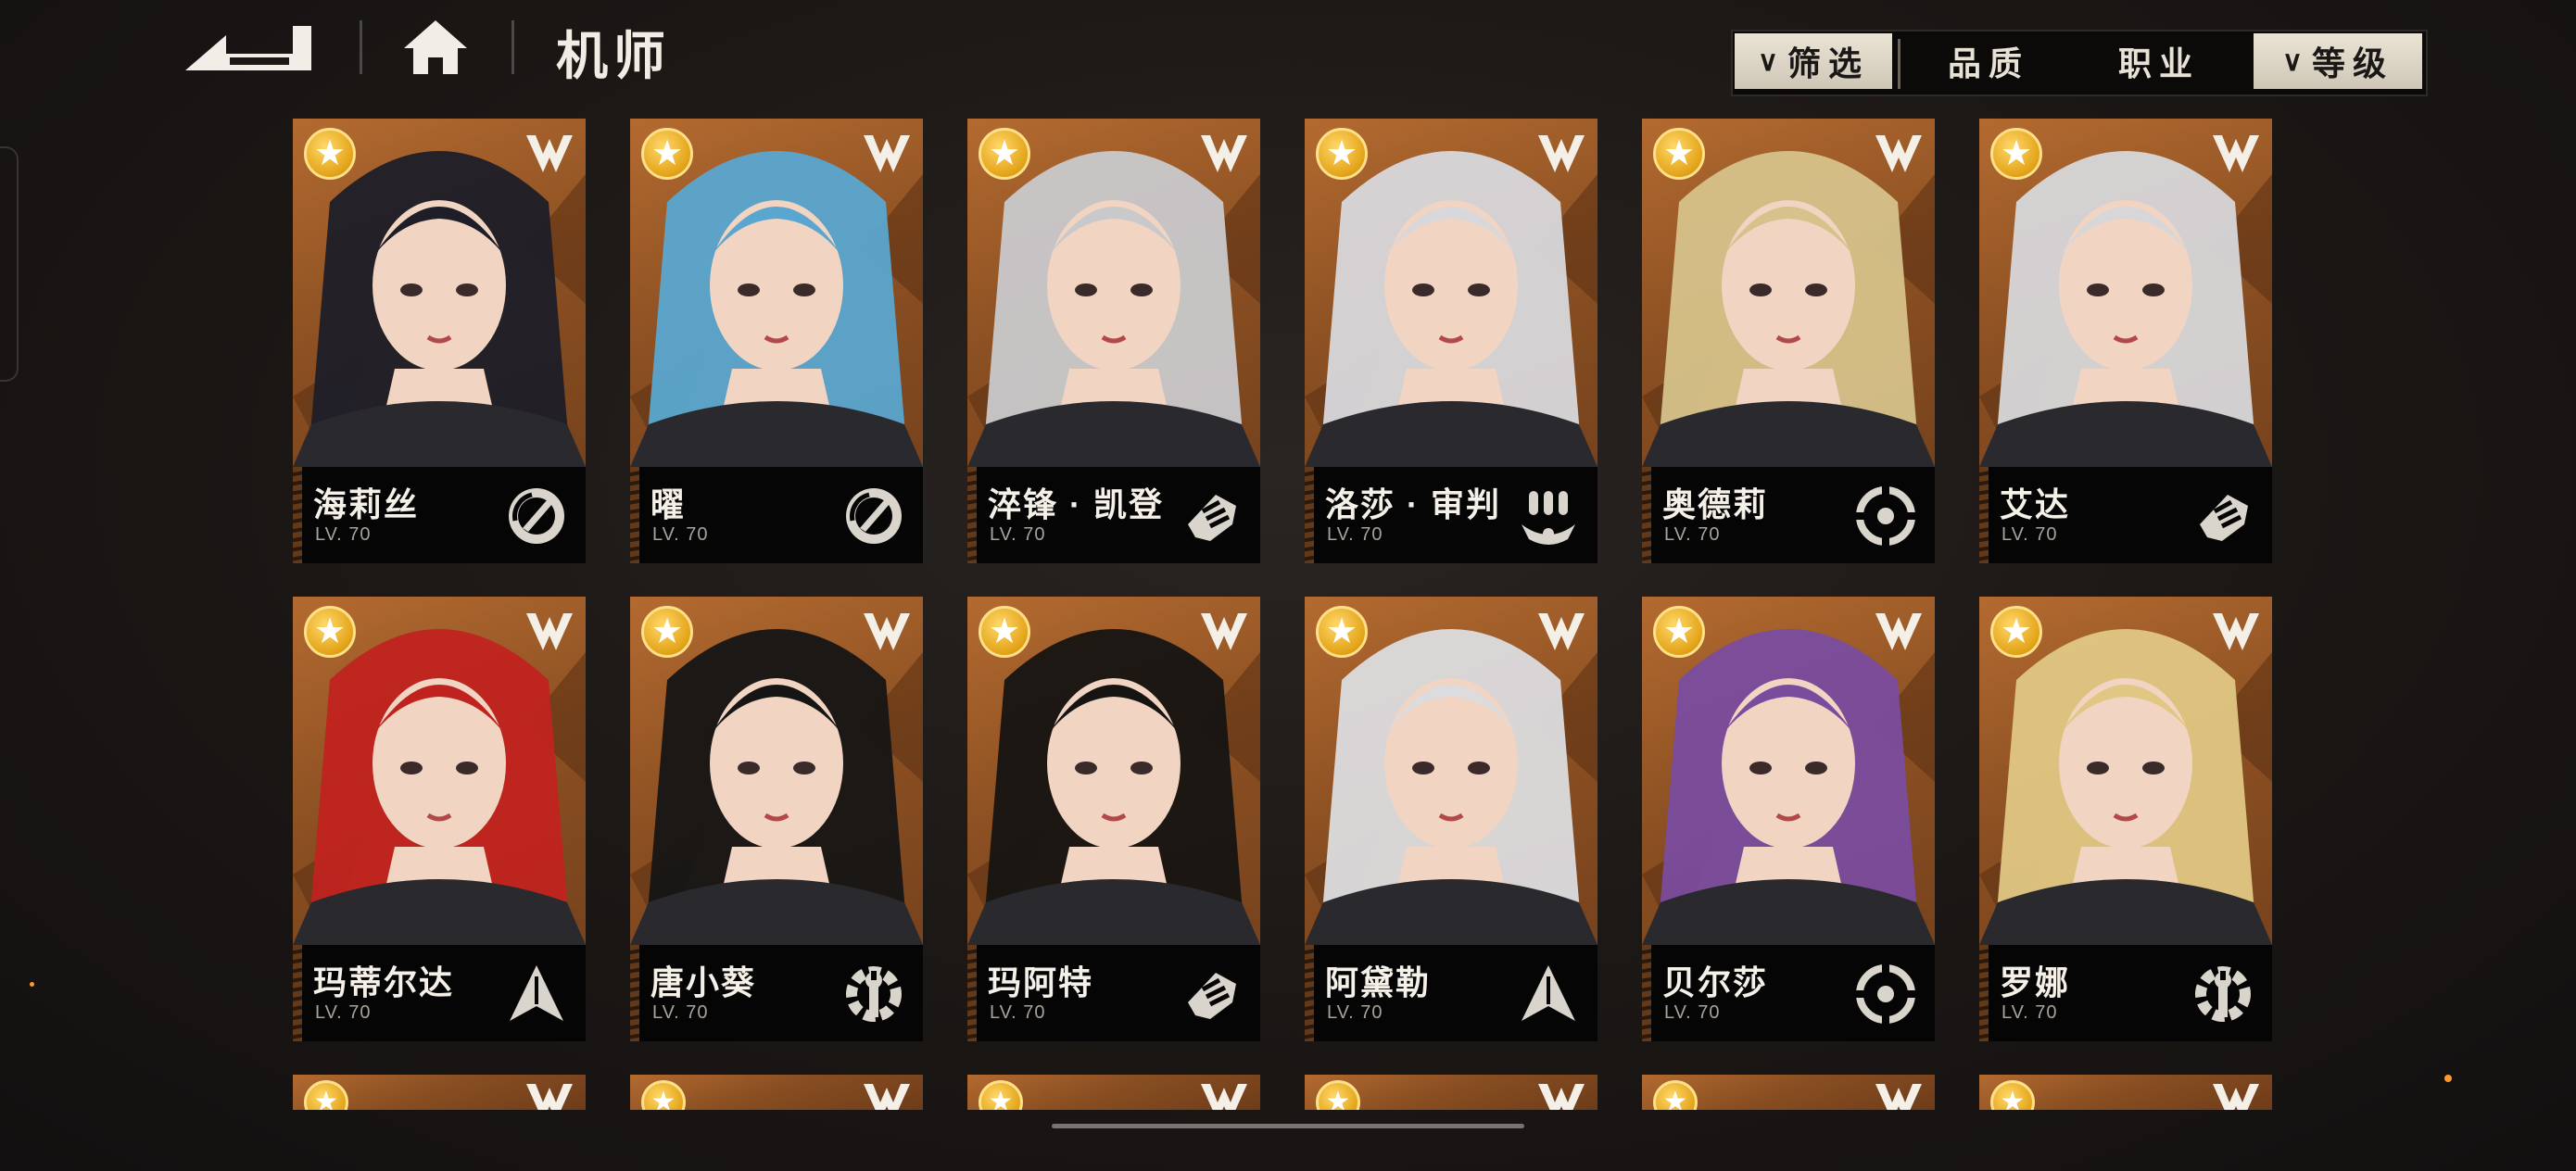  Describe the element at coordinates (2125, 515) in the screenshot. I see `nameplate: 艾达 LV. 70` at that location.